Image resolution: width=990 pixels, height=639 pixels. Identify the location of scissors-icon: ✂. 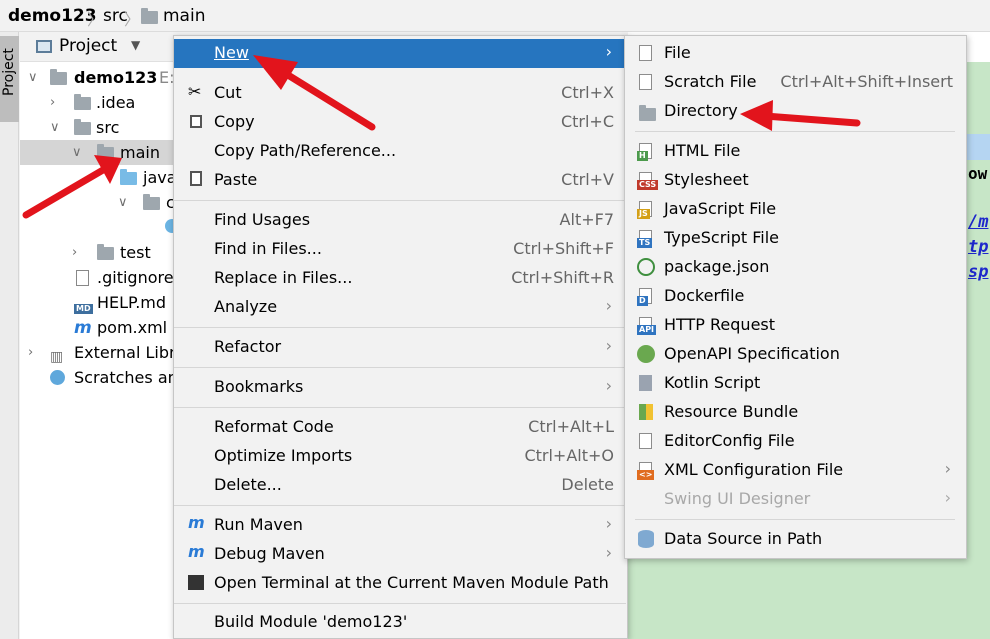
(195, 91).